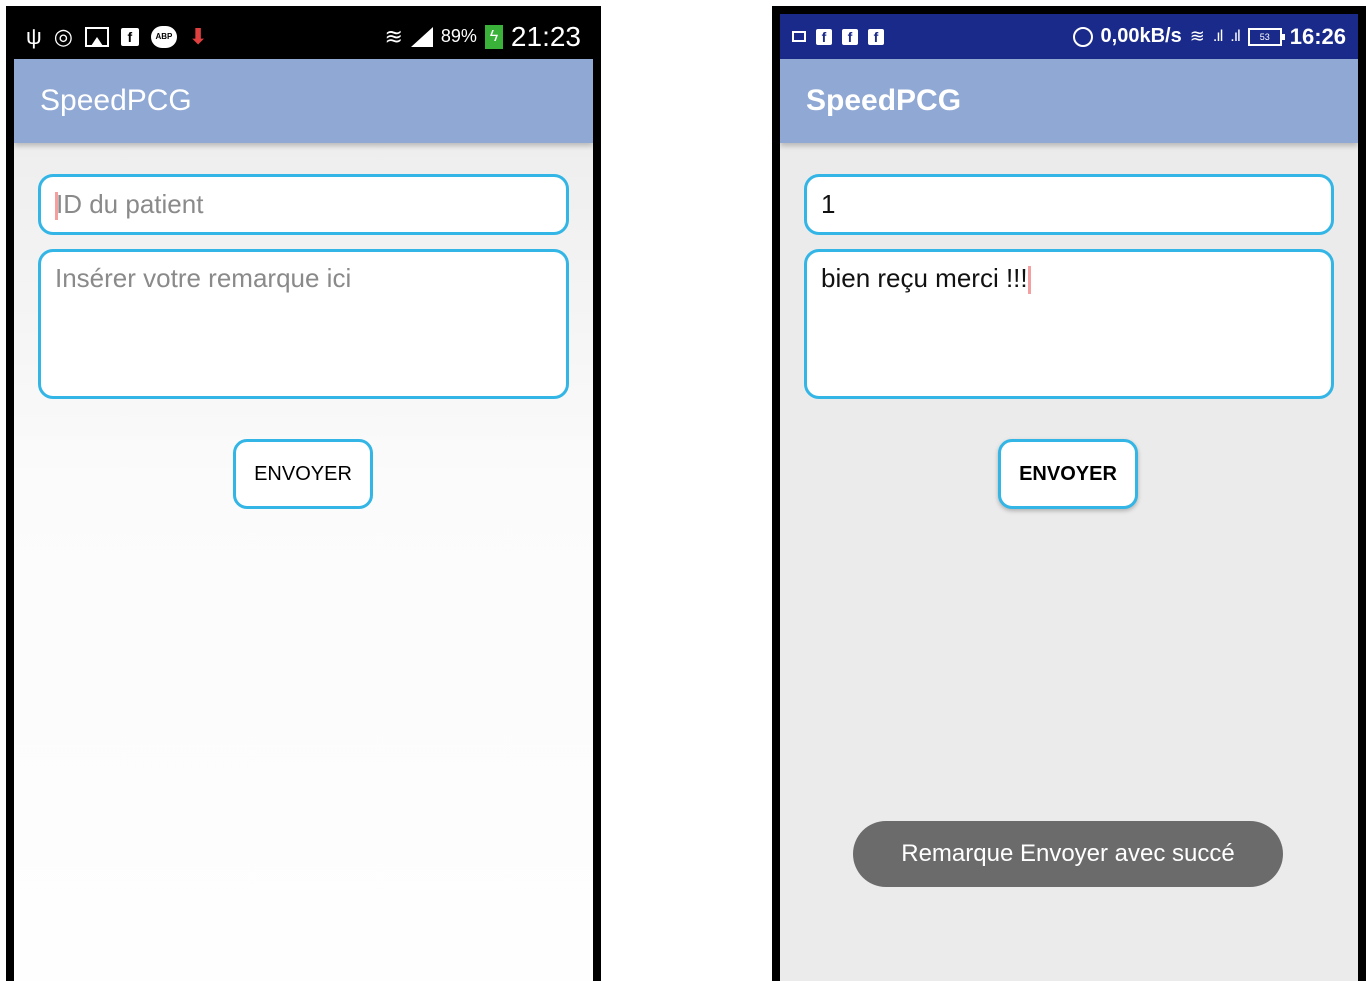 The height and width of the screenshot is (981, 1372). What do you see at coordinates (1266, 36) in the screenshot?
I see `battery-icon: 53` at bounding box center [1266, 36].